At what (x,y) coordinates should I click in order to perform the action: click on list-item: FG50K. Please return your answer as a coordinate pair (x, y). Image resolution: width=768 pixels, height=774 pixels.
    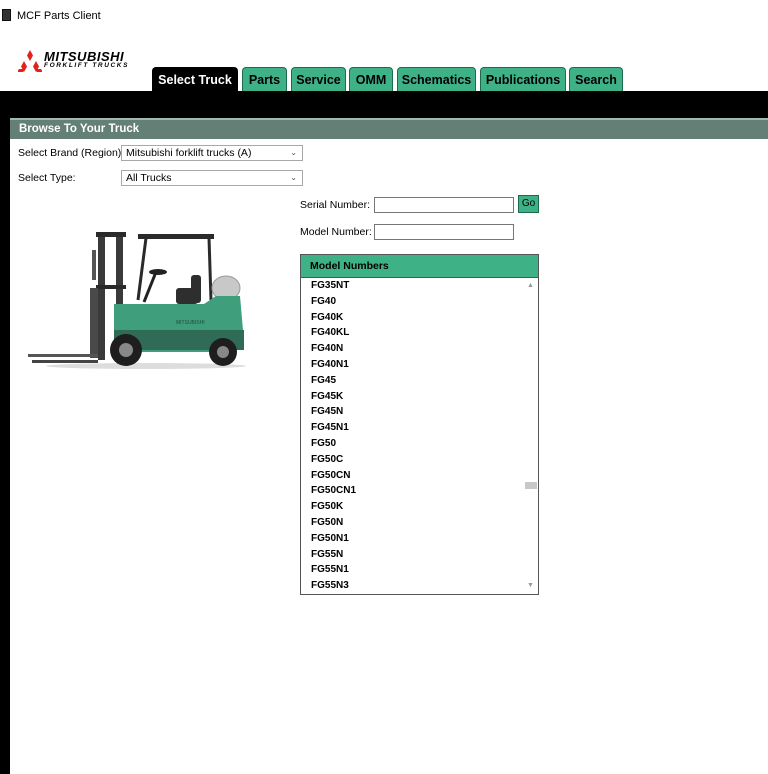
    Looking at the image, I should click on (412, 507).